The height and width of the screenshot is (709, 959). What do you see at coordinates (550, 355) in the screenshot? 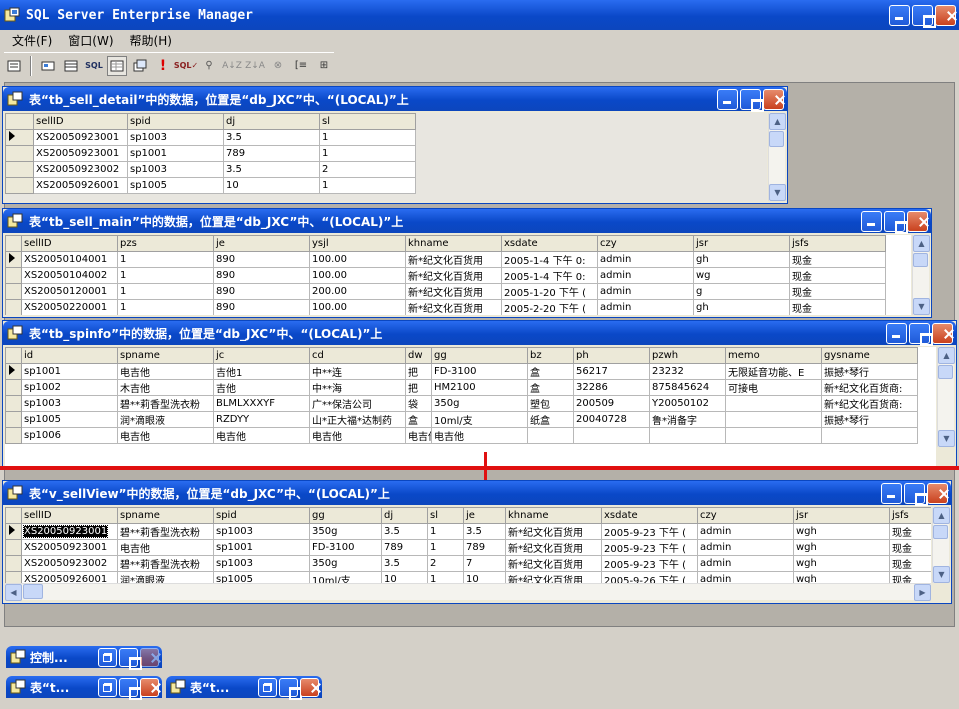
I see `column-header: bz` at bounding box center [550, 355].